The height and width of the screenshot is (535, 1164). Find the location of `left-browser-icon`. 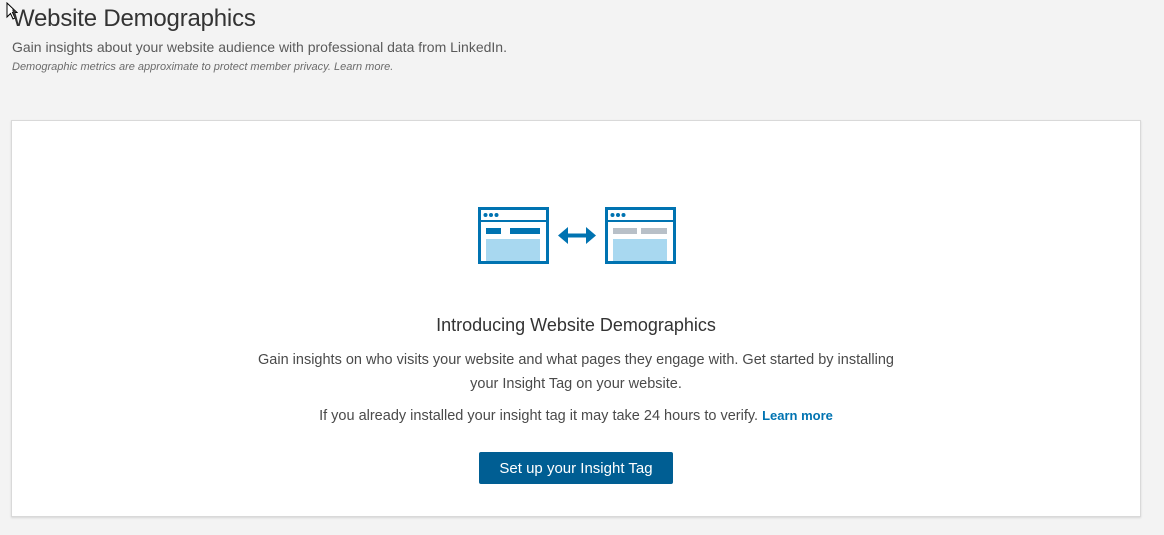

left-browser-icon is located at coordinates (513, 235).